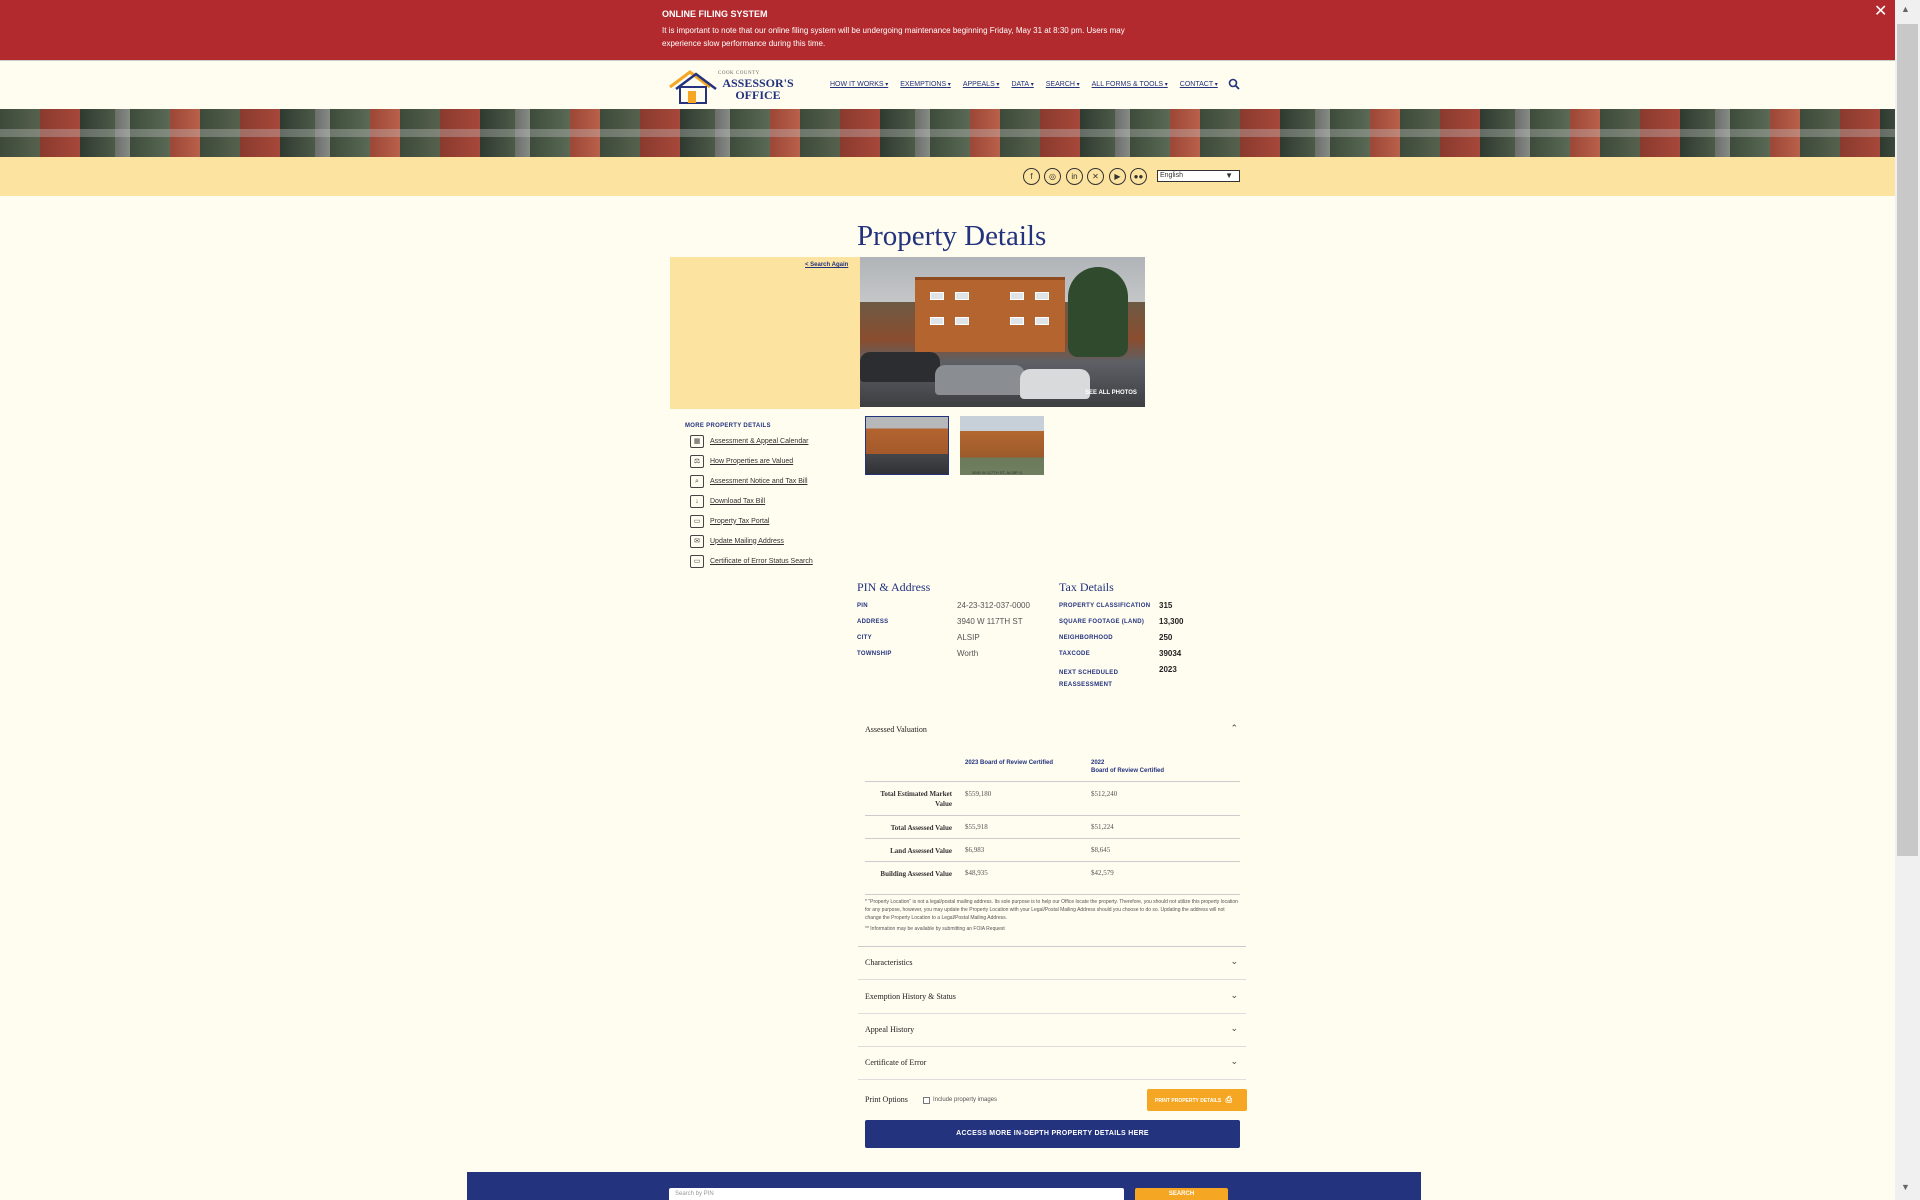  What do you see at coordinates (952, 236) in the screenshot?
I see `page-title: Property Details` at bounding box center [952, 236].